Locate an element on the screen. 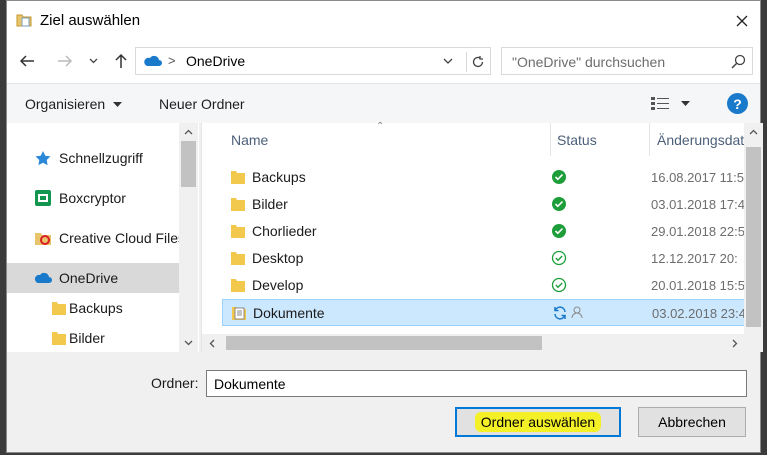 The width and height of the screenshot is (767, 455). arrow-up-icon is located at coordinates (121, 60).